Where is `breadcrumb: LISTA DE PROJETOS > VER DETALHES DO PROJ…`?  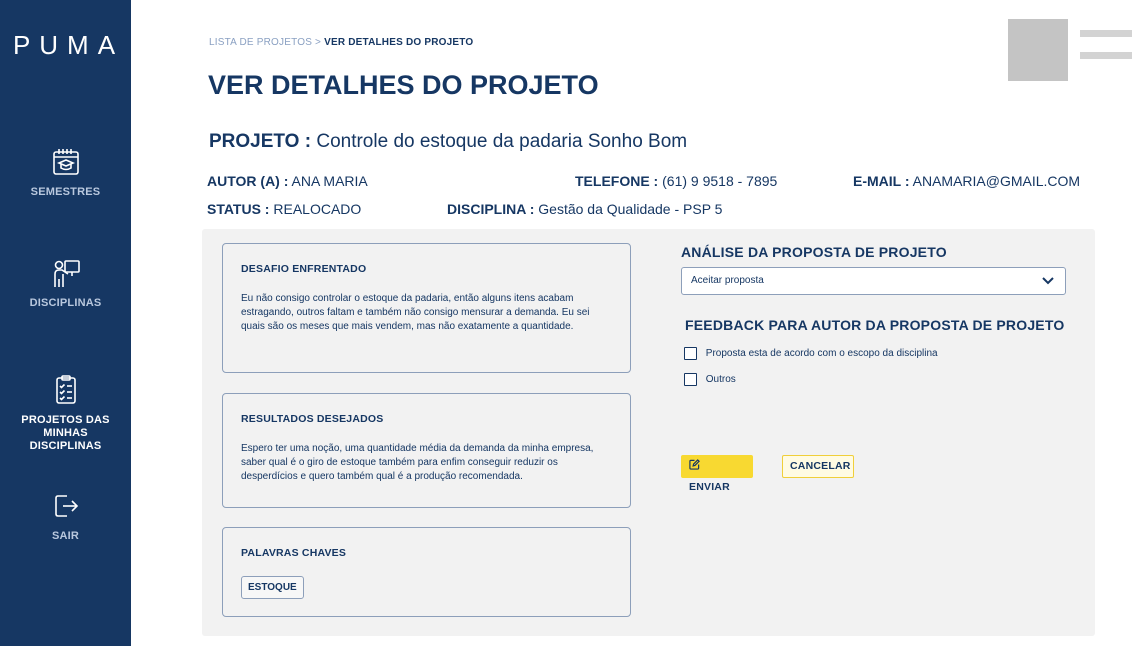 breadcrumb: LISTA DE PROJETOS > VER DETALHES DO PROJ… is located at coordinates (341, 42).